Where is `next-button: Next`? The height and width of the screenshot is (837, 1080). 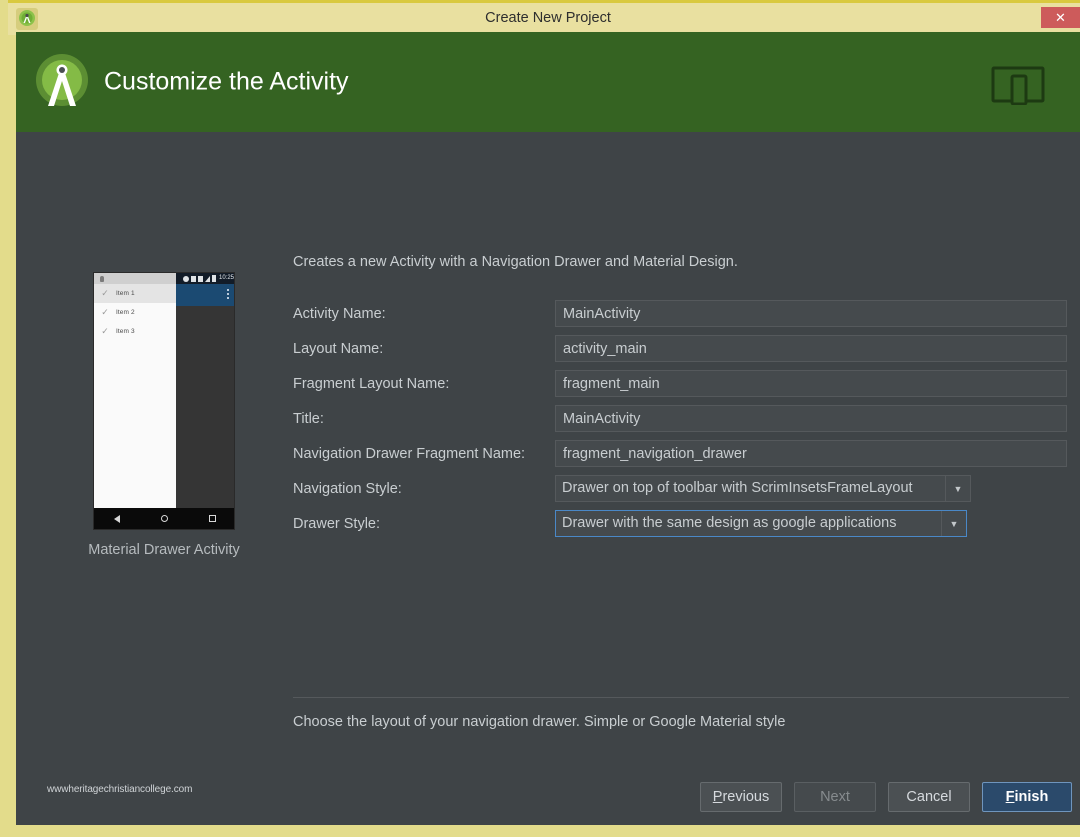 next-button: Next is located at coordinates (835, 797).